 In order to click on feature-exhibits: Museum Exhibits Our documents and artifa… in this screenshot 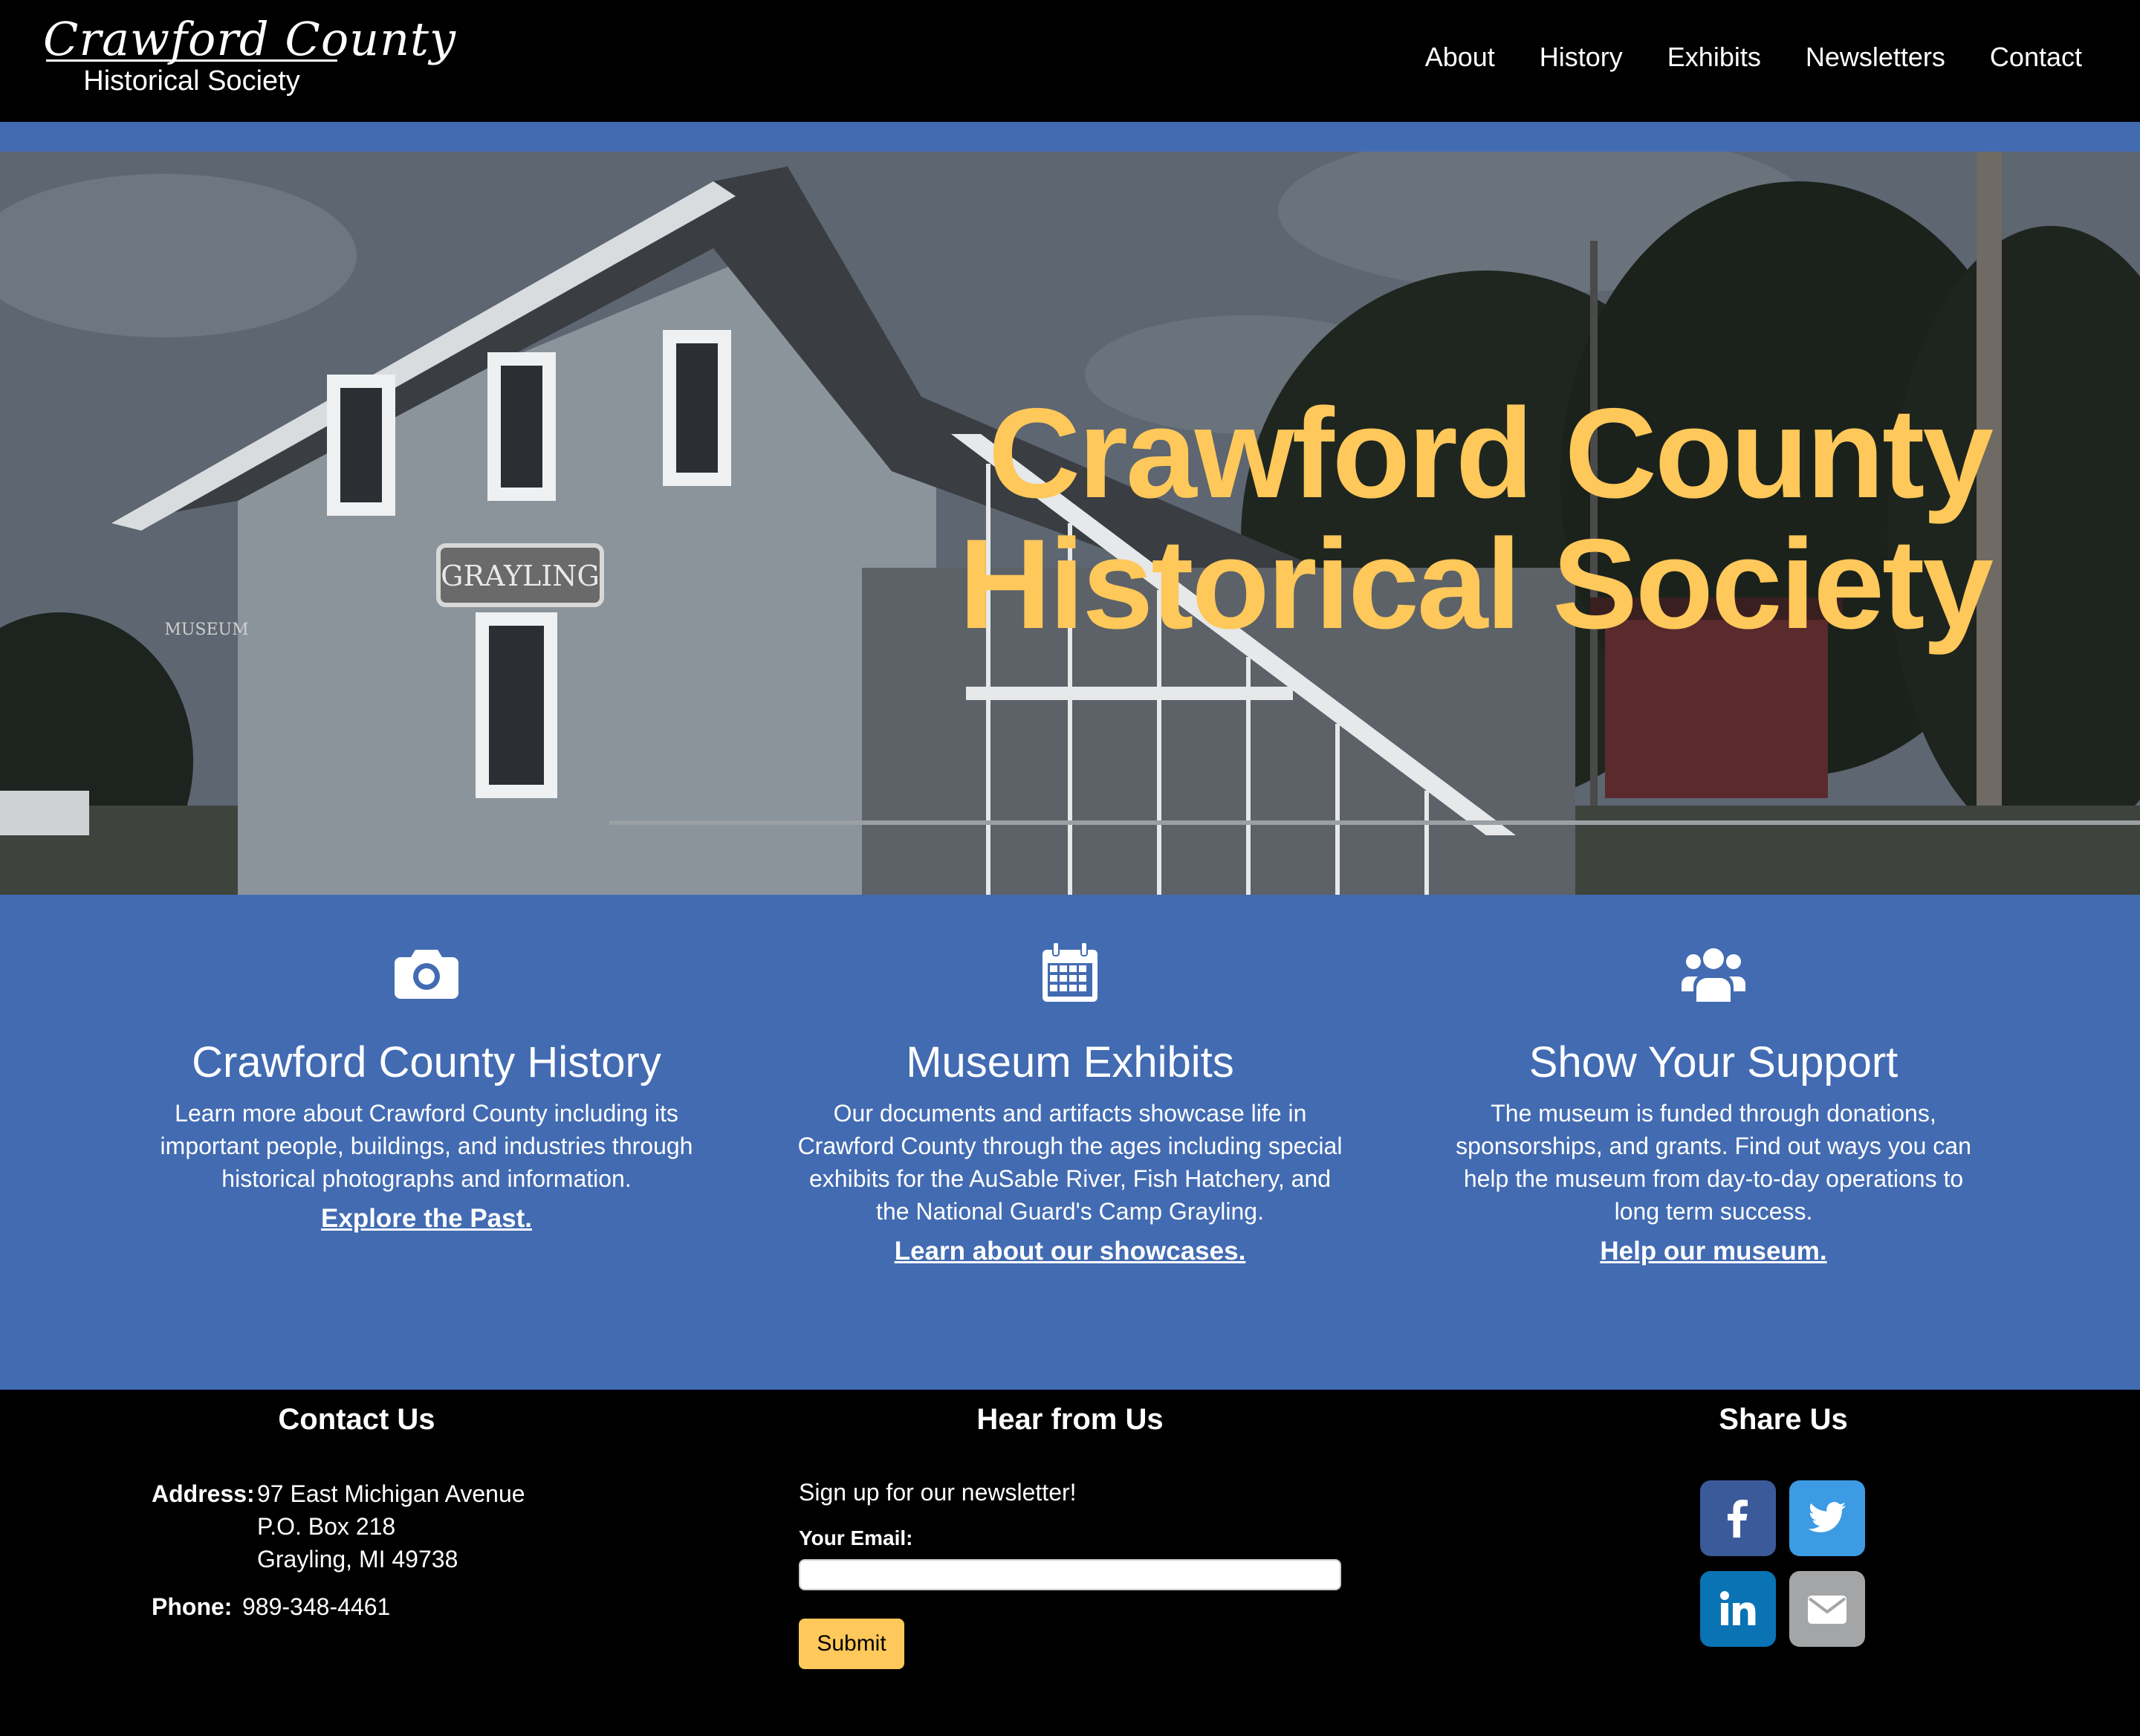, I will do `click(1070, 1102)`.